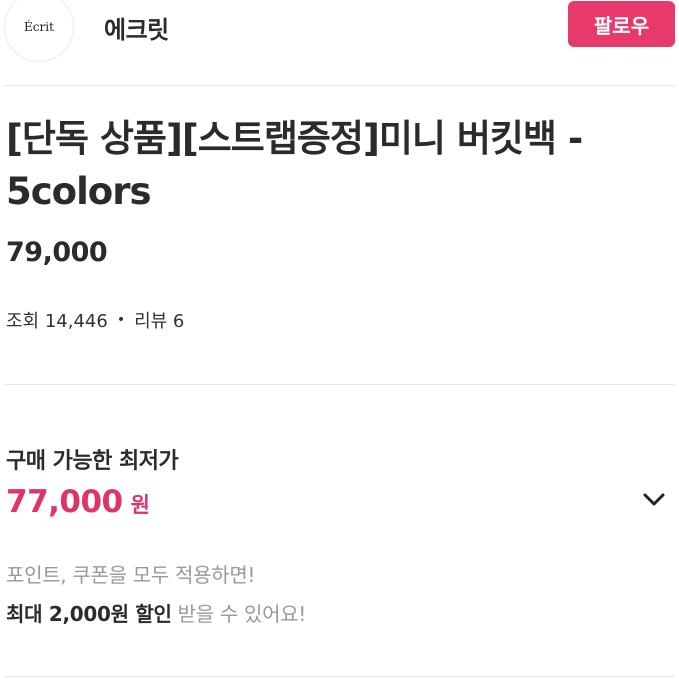 Image resolution: width=679 pixels, height=679 pixels. I want to click on product-stats: 조회 14,446 • 리뷰 6, so click(95, 320).